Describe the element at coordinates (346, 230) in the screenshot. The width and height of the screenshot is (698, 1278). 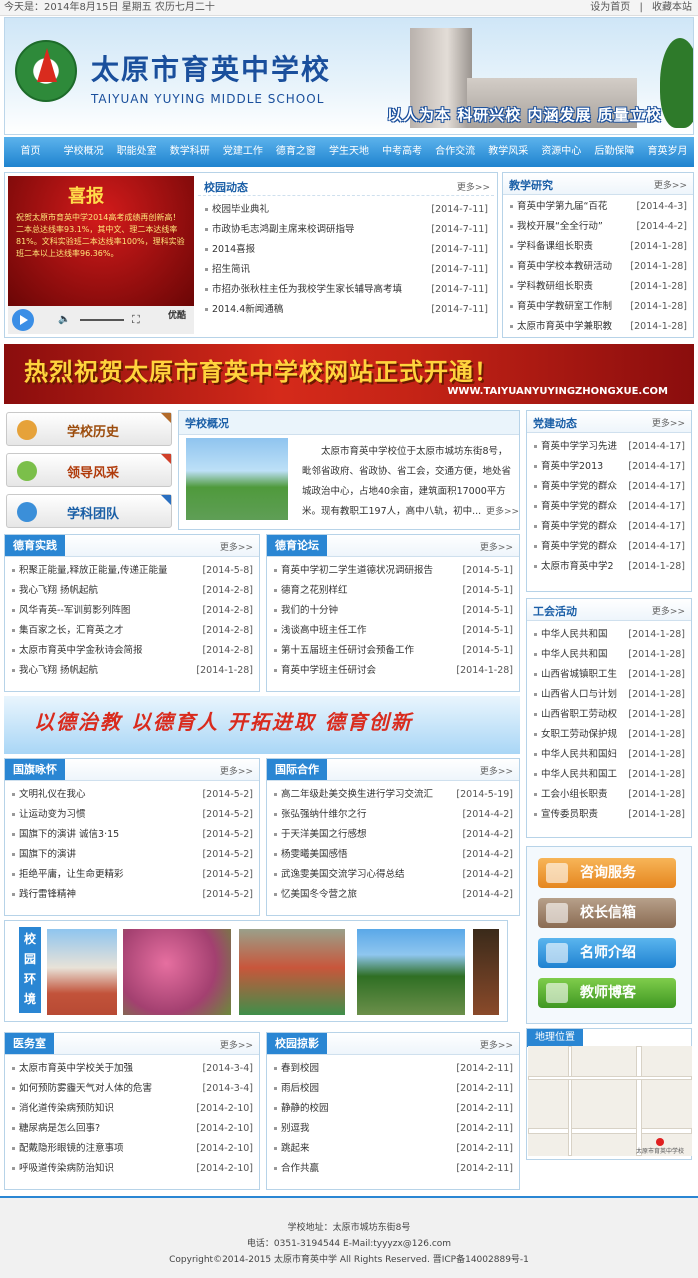
I see `list-item: 市政协毛志鸿副主席来校调研指导 [2014-7-11]` at that location.